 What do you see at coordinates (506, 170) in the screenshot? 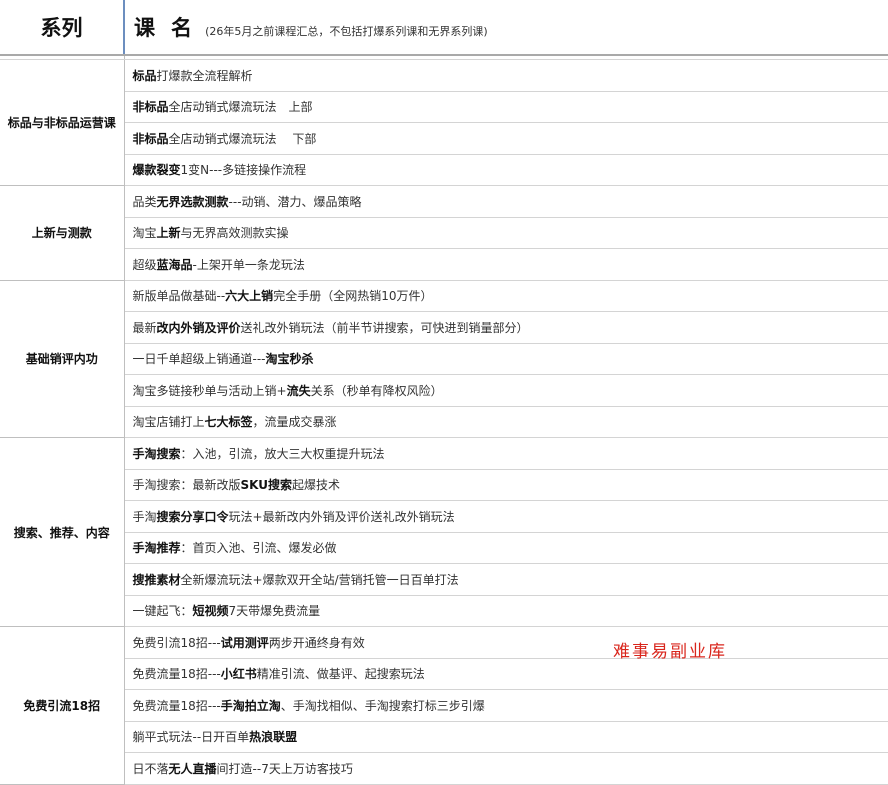
I see `course-name: 爆款裂变1变N---多链接操作流程` at bounding box center [506, 170].